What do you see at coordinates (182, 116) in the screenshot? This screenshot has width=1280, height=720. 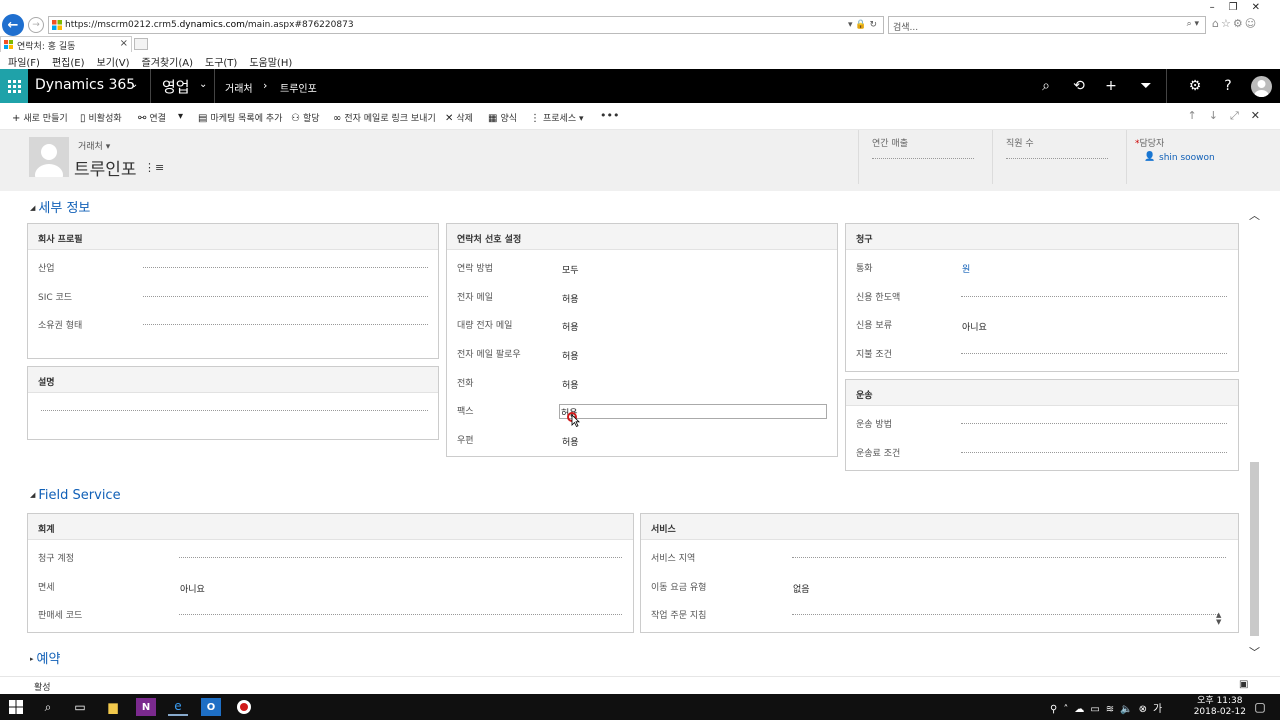 I see `connect-dropdown-button: ▾` at bounding box center [182, 116].